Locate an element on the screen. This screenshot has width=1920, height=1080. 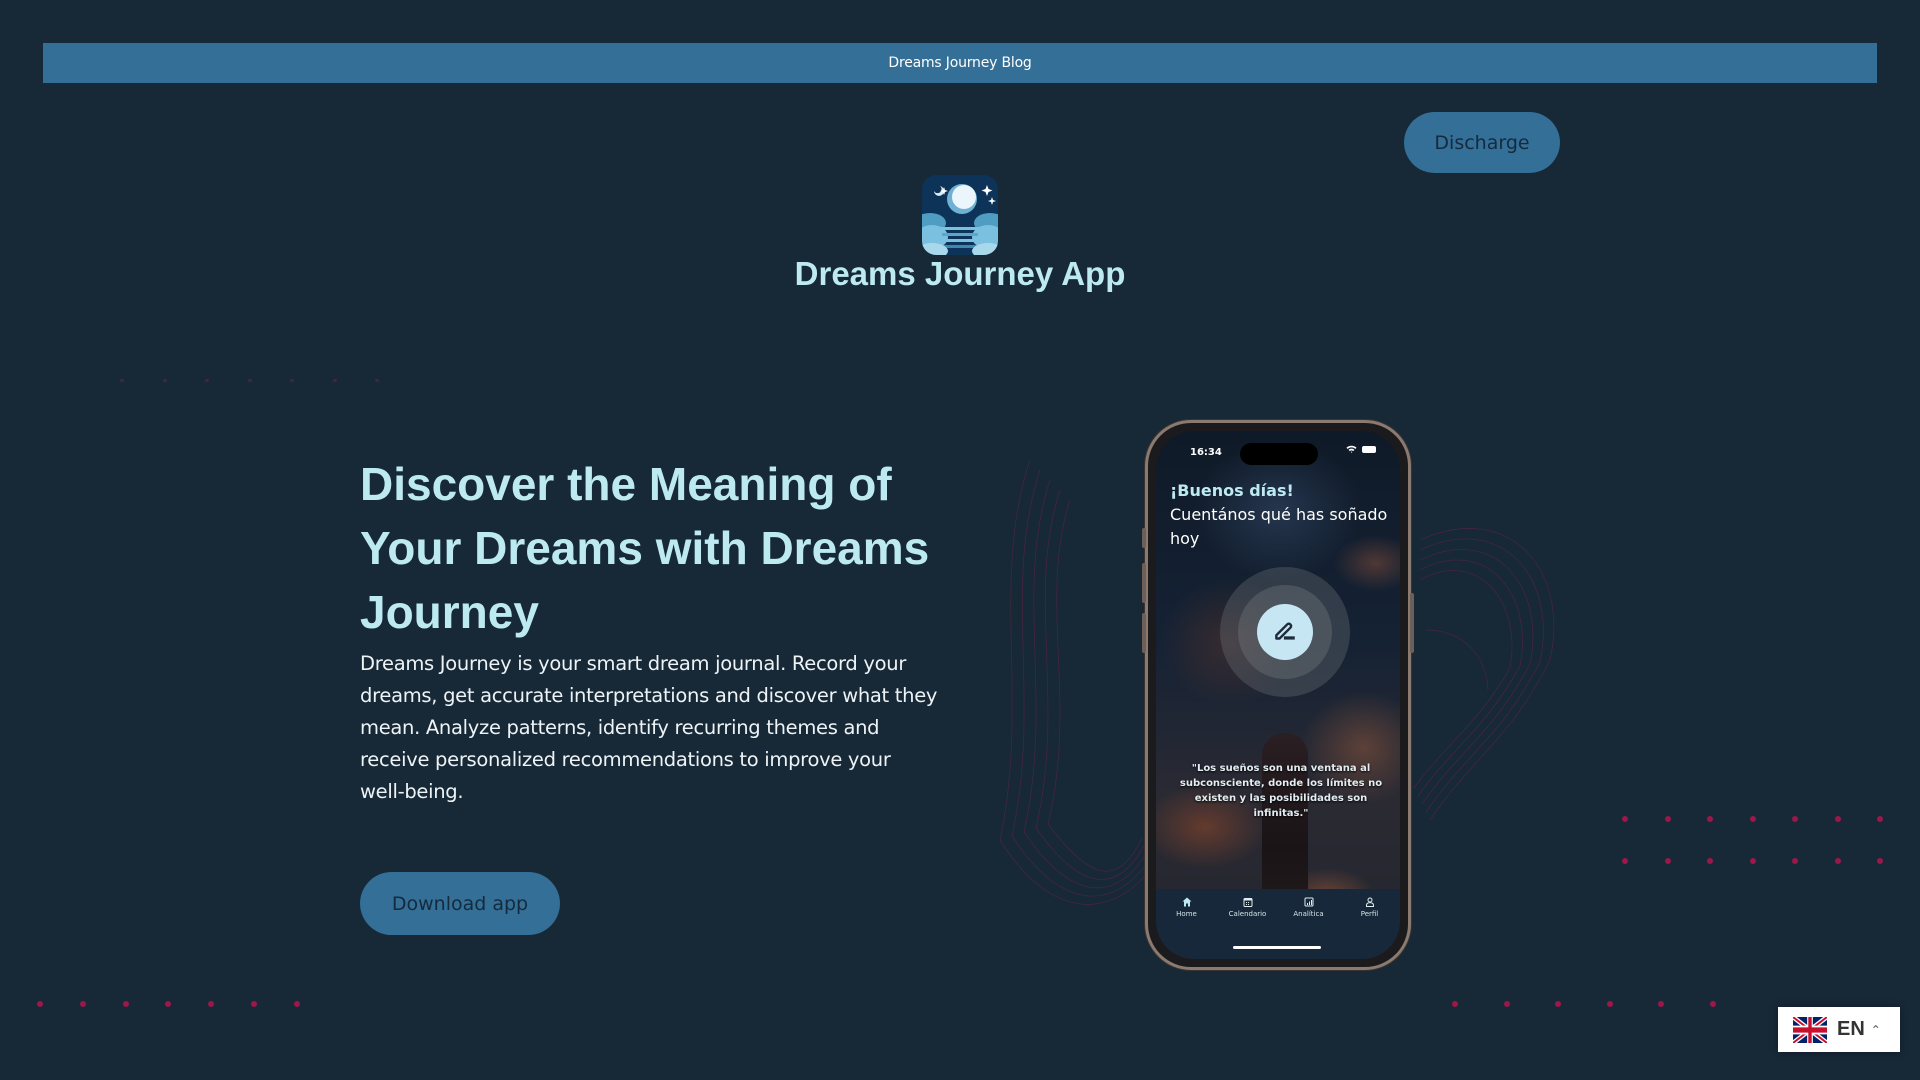
discharge-button: Discharge is located at coordinates (1482, 142).